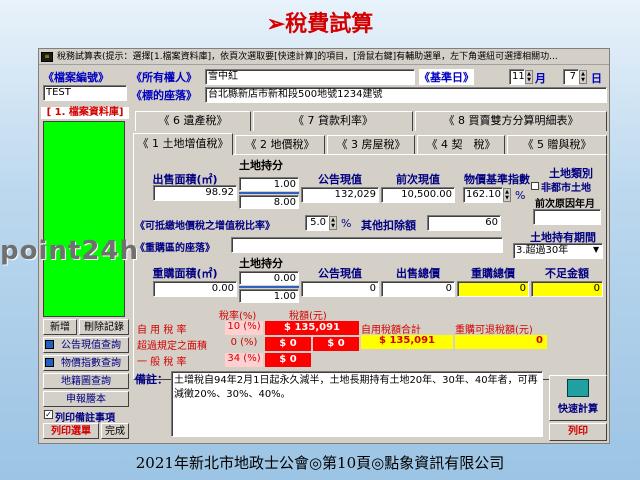 The image size is (640, 480). I want to click on sale-total-label: 出售總價, so click(418, 273).